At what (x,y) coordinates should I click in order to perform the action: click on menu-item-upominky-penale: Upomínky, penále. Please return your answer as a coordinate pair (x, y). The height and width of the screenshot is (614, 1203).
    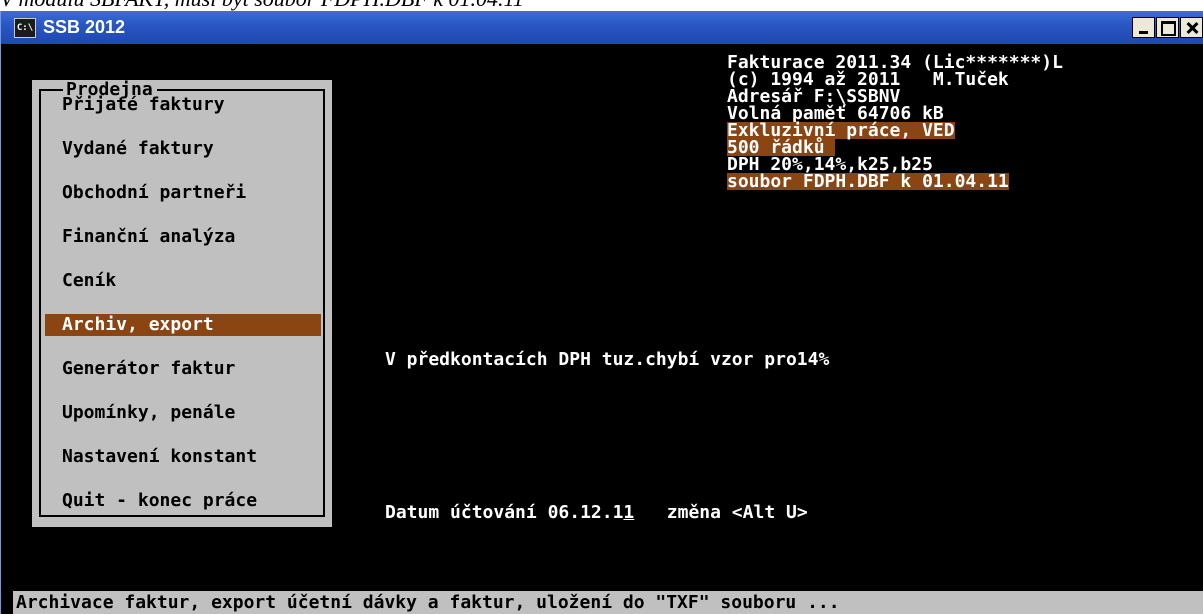
    Looking at the image, I should click on (183, 413).